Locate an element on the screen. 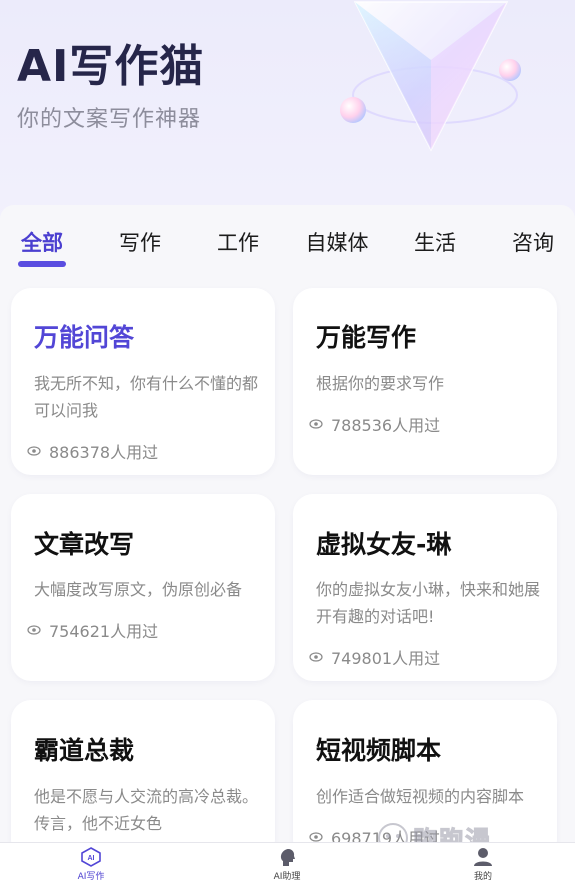 This screenshot has height=891, width=575. nav-ai-assistant: AI助理 is located at coordinates (287, 864).